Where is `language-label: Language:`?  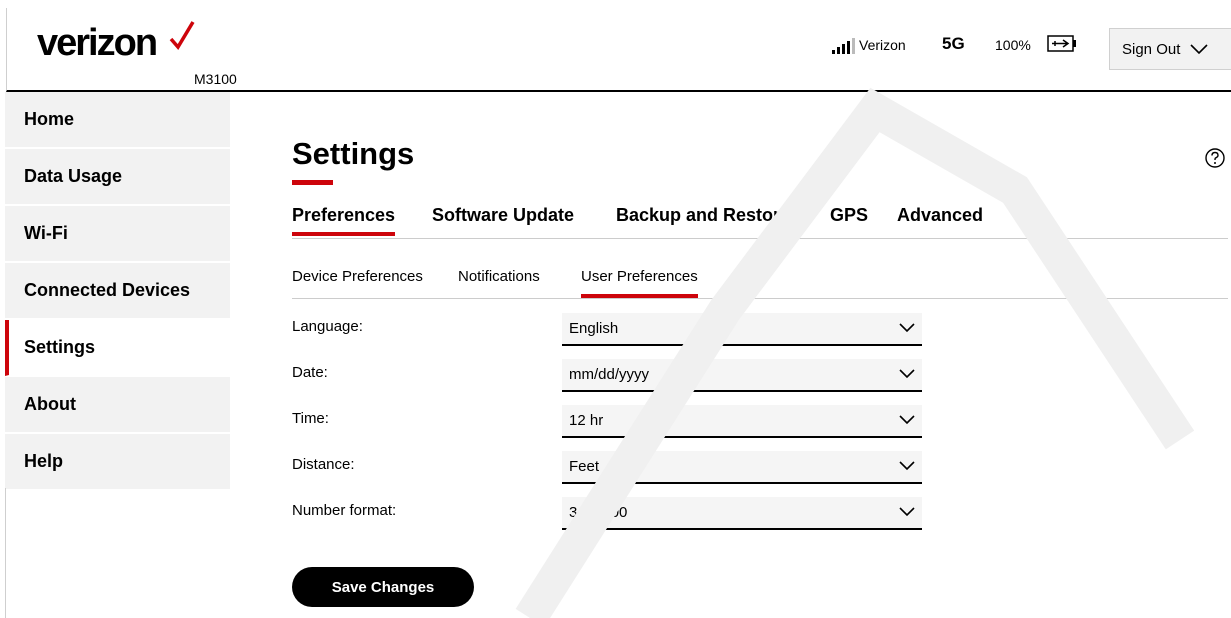
language-label: Language: is located at coordinates (327, 326).